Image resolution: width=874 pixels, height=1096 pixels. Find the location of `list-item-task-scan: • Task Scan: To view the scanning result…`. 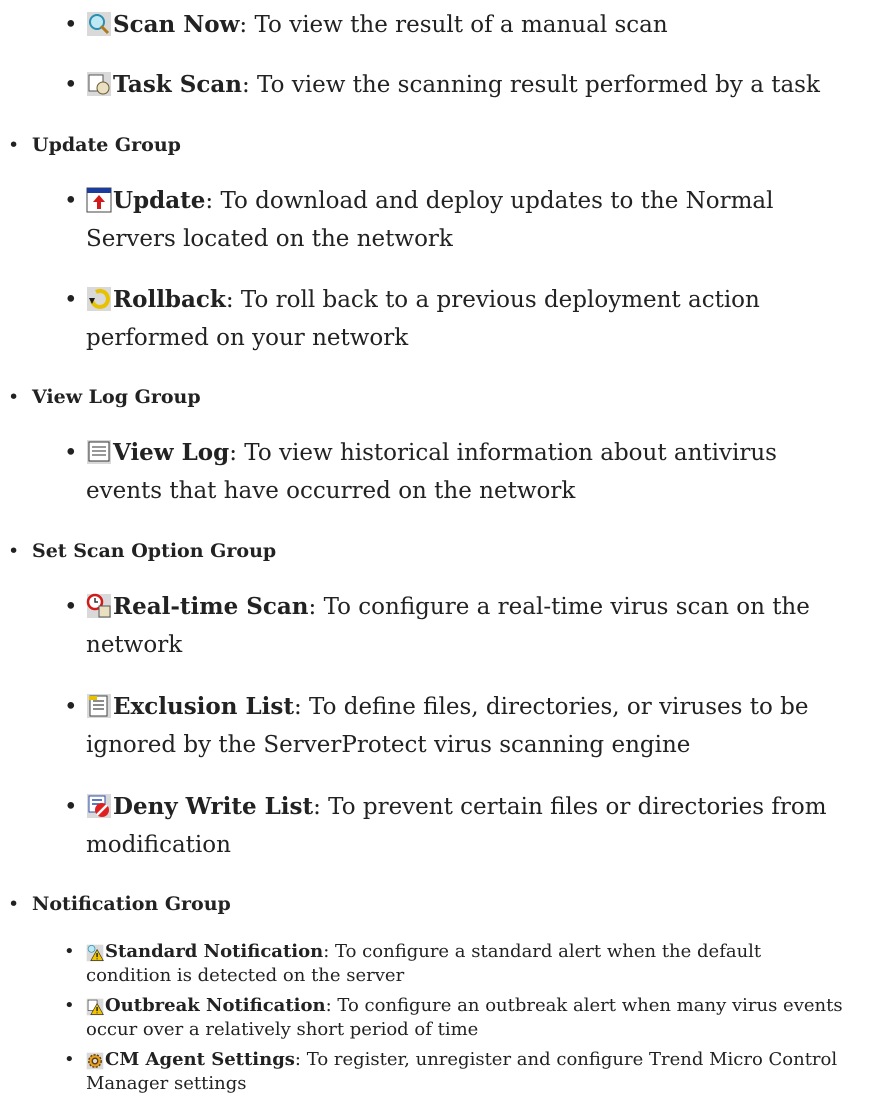

list-item-task-scan: • Task Scan: To view the scanning result… is located at coordinates (455, 85).